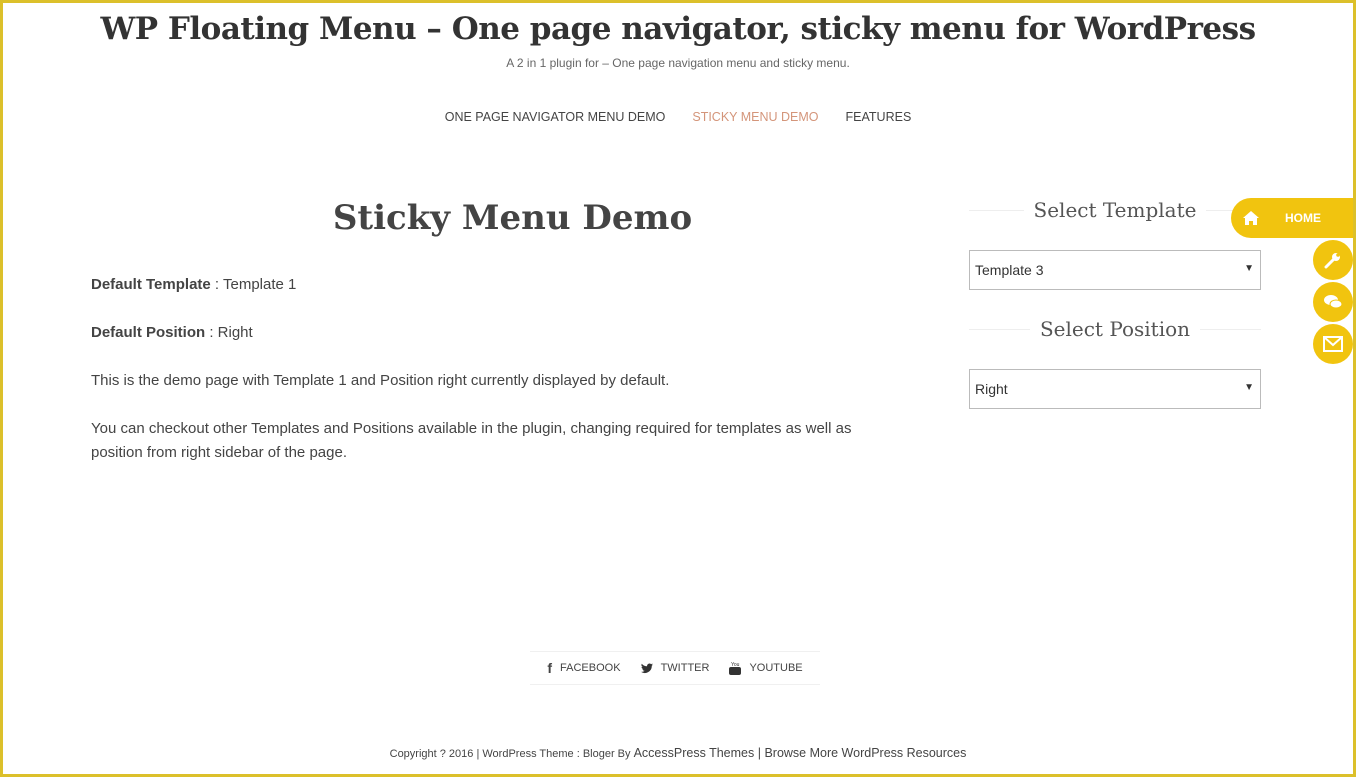 The width and height of the screenshot is (1356, 777). I want to click on browse-resources-link: Browse More WordPress Resources, so click(865, 753).